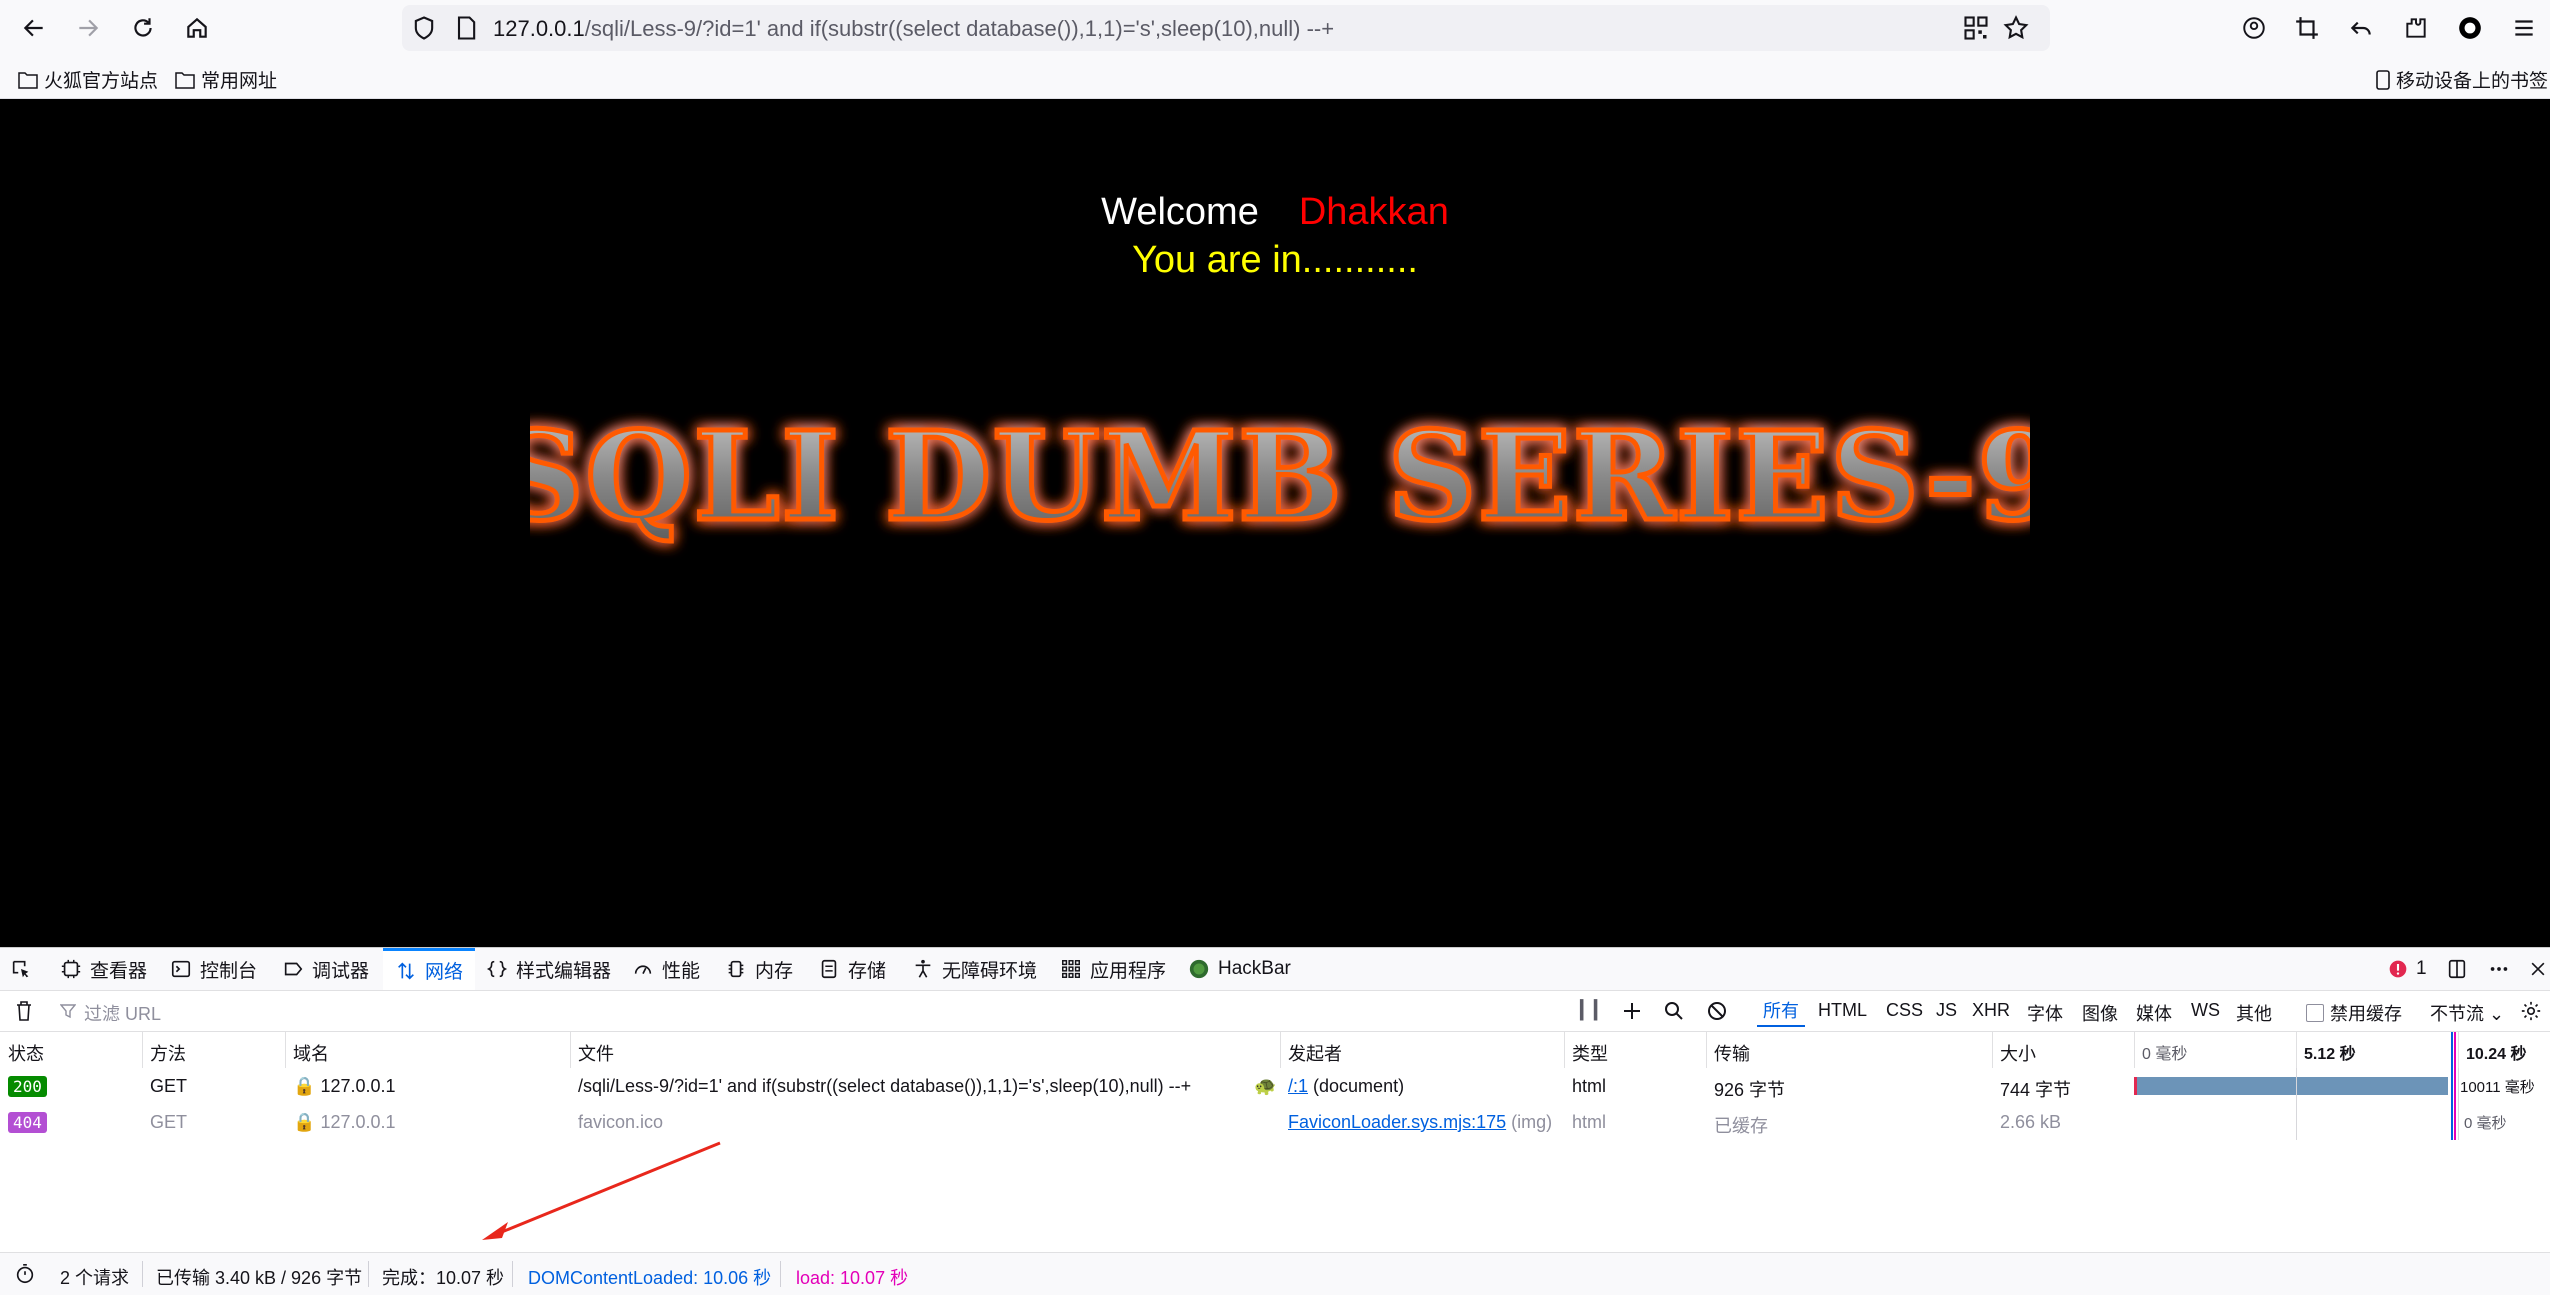  Describe the element at coordinates (424, 28) in the screenshot. I see `shield-icon` at that location.